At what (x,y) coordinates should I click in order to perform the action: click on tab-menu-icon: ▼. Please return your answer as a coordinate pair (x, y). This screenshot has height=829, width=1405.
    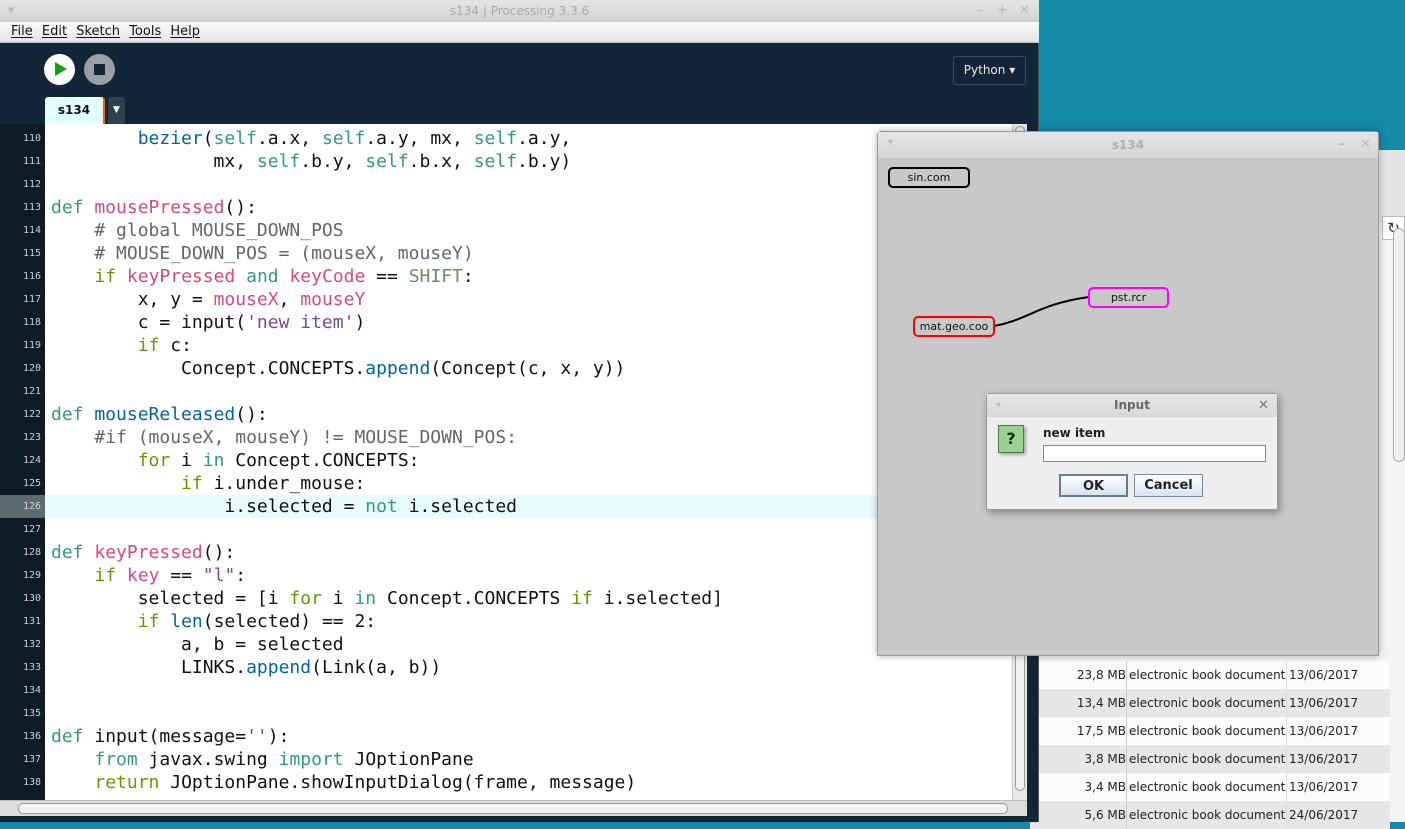
    Looking at the image, I should click on (116, 110).